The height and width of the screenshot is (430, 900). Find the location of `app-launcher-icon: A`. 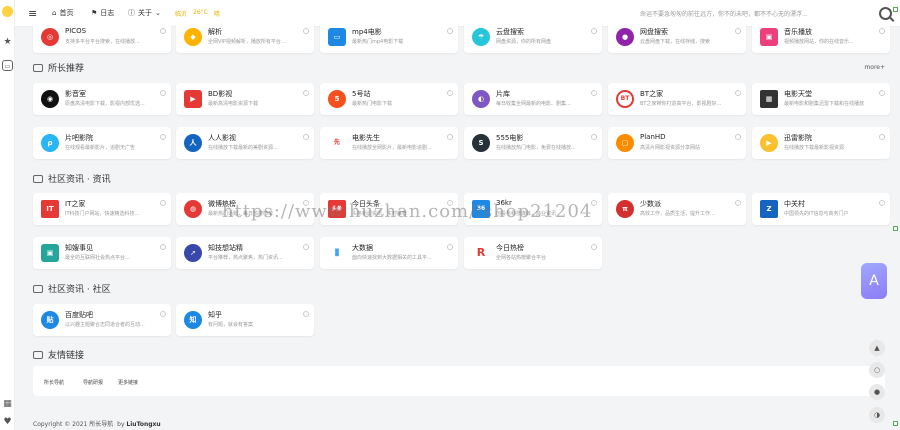

app-launcher-icon: A is located at coordinates (874, 281).